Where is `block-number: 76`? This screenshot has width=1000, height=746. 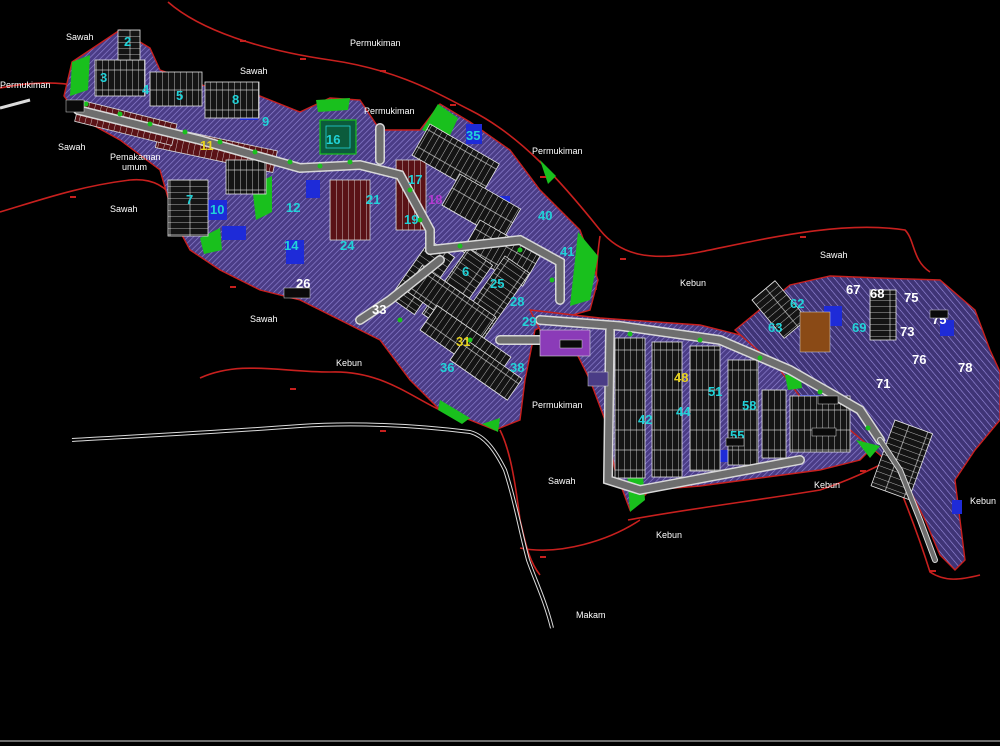
block-number: 76 is located at coordinates (919, 359).